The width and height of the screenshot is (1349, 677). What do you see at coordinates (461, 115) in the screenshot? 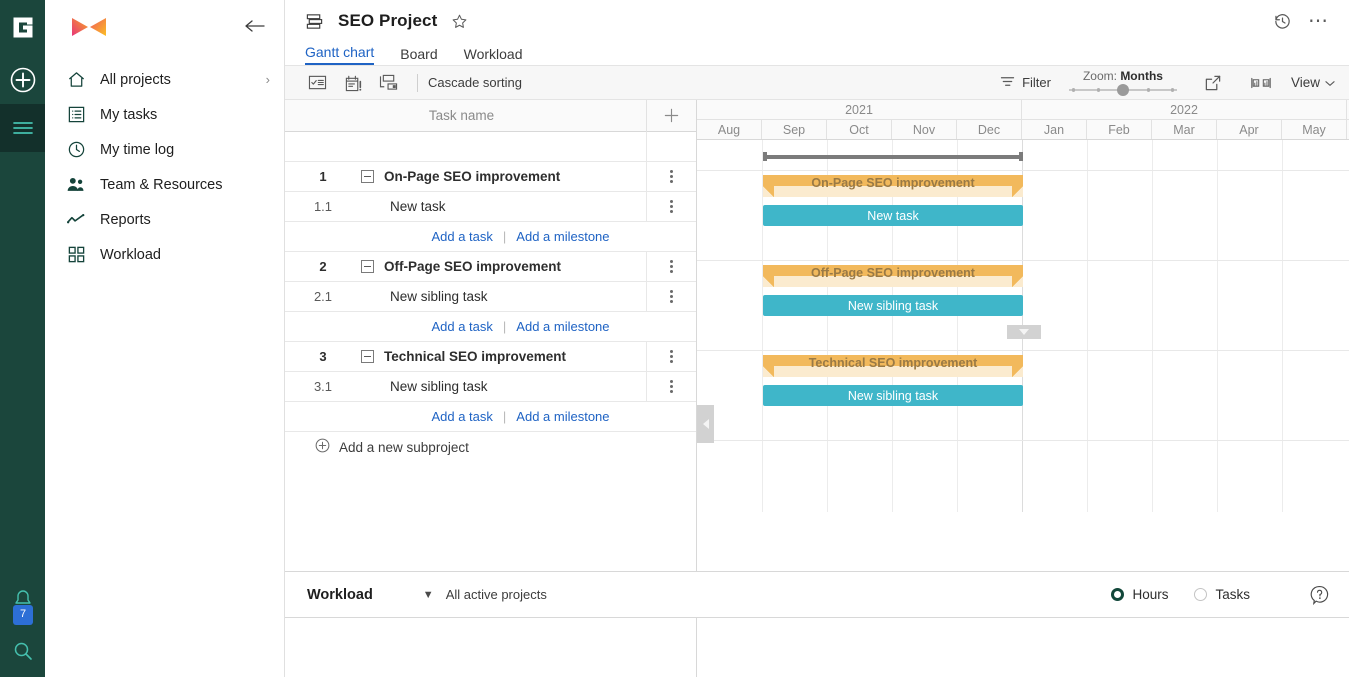
I see `column-header-task-name: Task name` at bounding box center [461, 115].